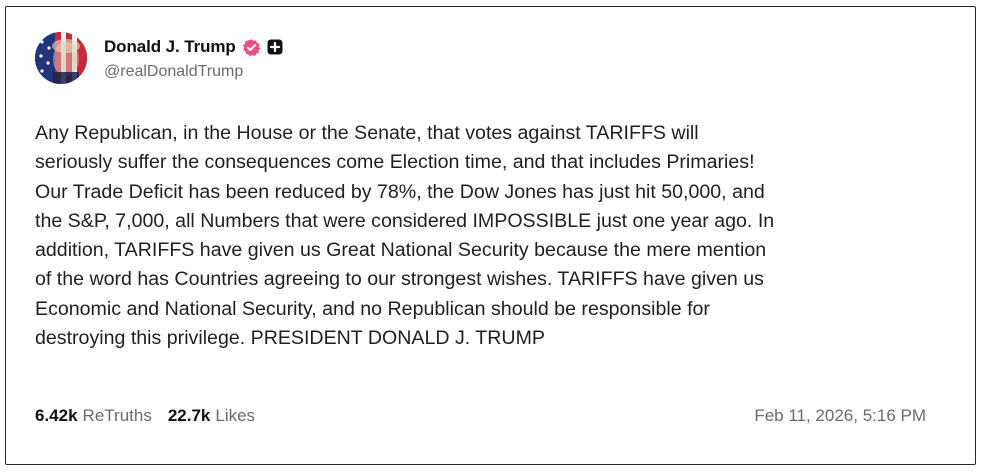  Describe the element at coordinates (251, 47) in the screenshot. I see `verified-badge-icon` at that location.